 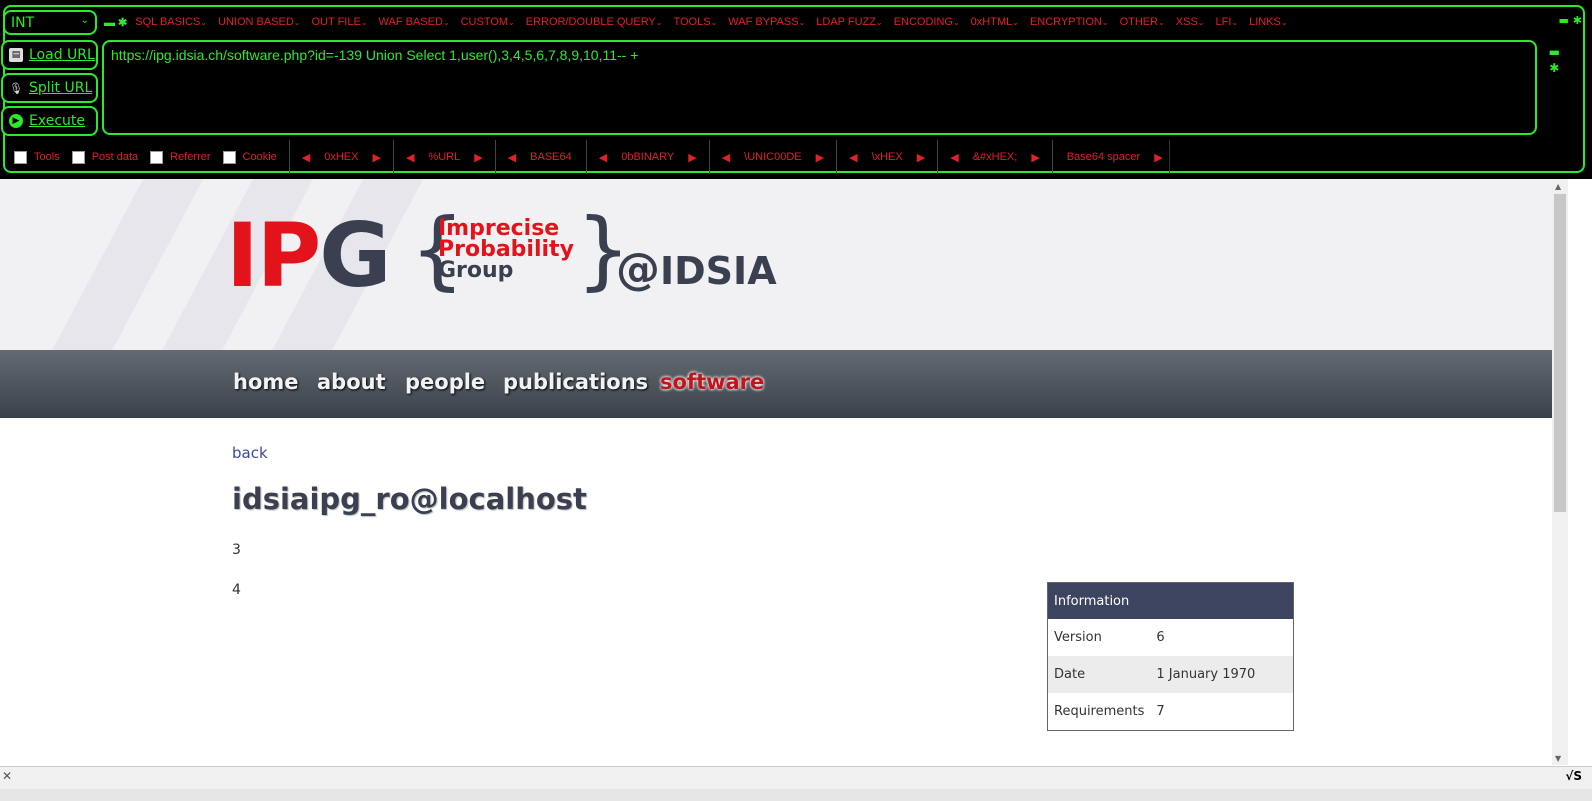 What do you see at coordinates (776, 384) in the screenshot?
I see `main-nav: home about people publications software` at bounding box center [776, 384].